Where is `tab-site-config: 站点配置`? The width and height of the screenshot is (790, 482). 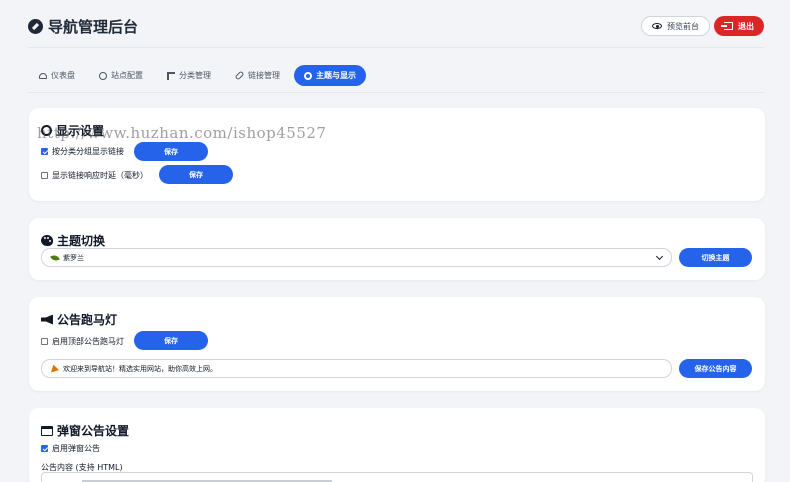
tab-site-config: 站点配置 is located at coordinates (121, 75).